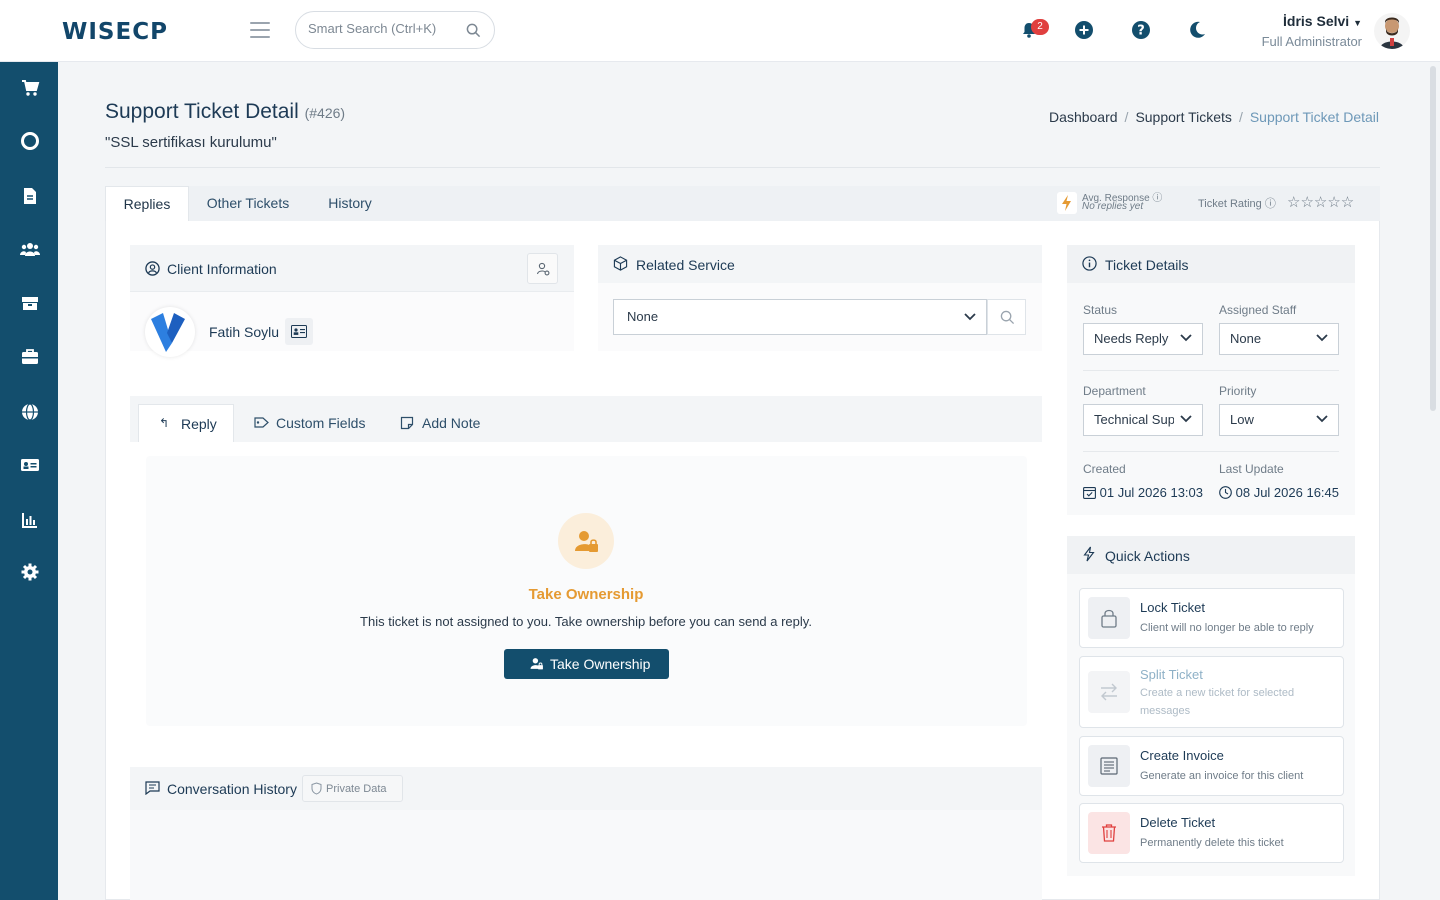 This screenshot has height=900, width=1440. What do you see at coordinates (542, 268) in the screenshot?
I see `client-settings-button` at bounding box center [542, 268].